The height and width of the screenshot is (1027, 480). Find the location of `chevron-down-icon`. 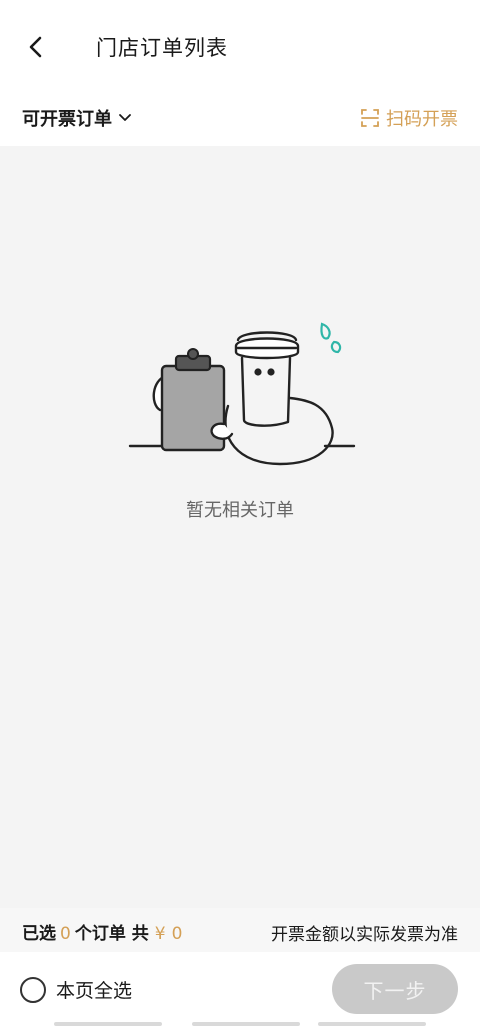

chevron-down-icon is located at coordinates (125, 117).